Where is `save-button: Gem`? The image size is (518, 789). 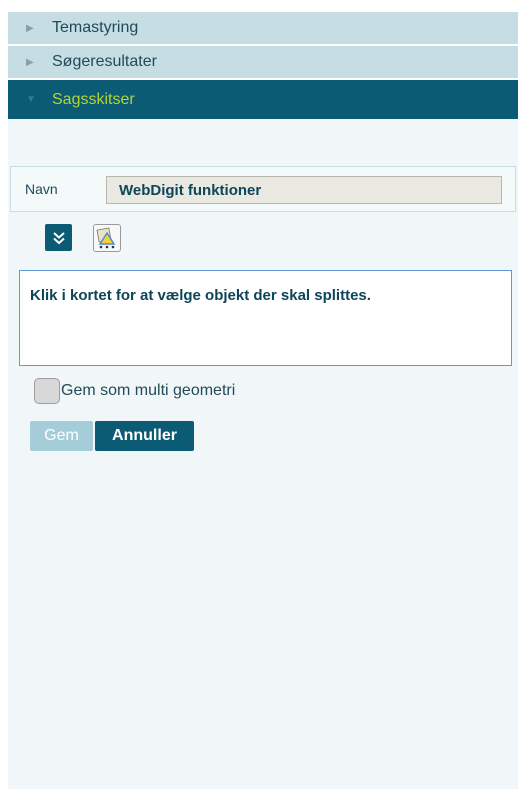
save-button: Gem is located at coordinates (61, 436).